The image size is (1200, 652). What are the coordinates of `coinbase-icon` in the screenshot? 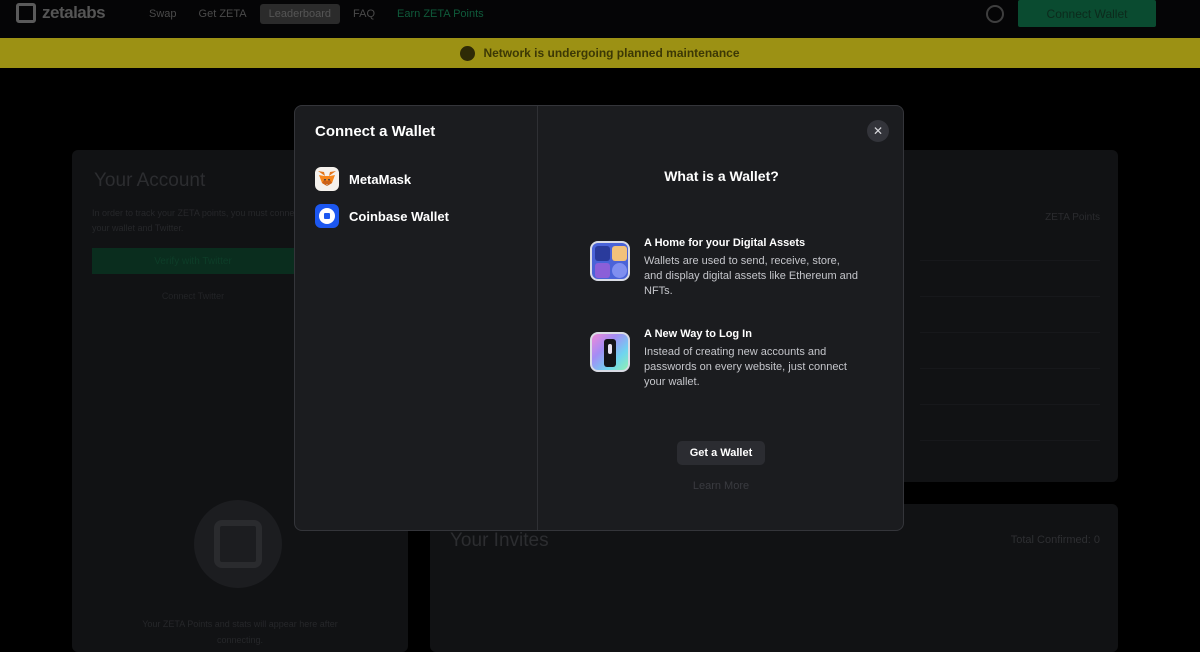 It's located at (327, 216).